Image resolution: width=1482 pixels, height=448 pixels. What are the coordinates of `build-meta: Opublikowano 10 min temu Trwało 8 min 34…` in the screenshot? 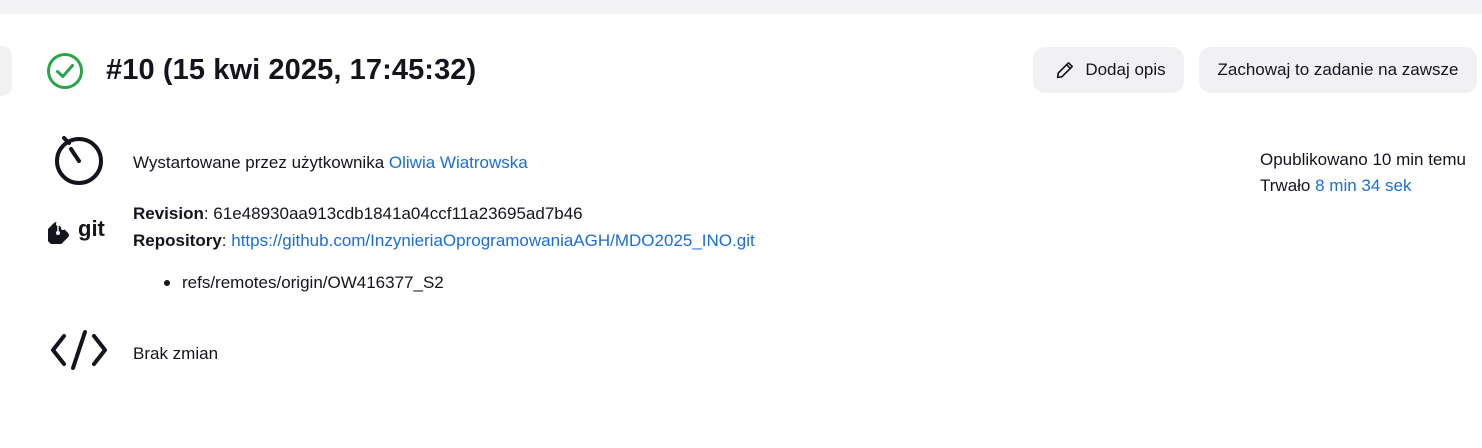 It's located at (1363, 173).